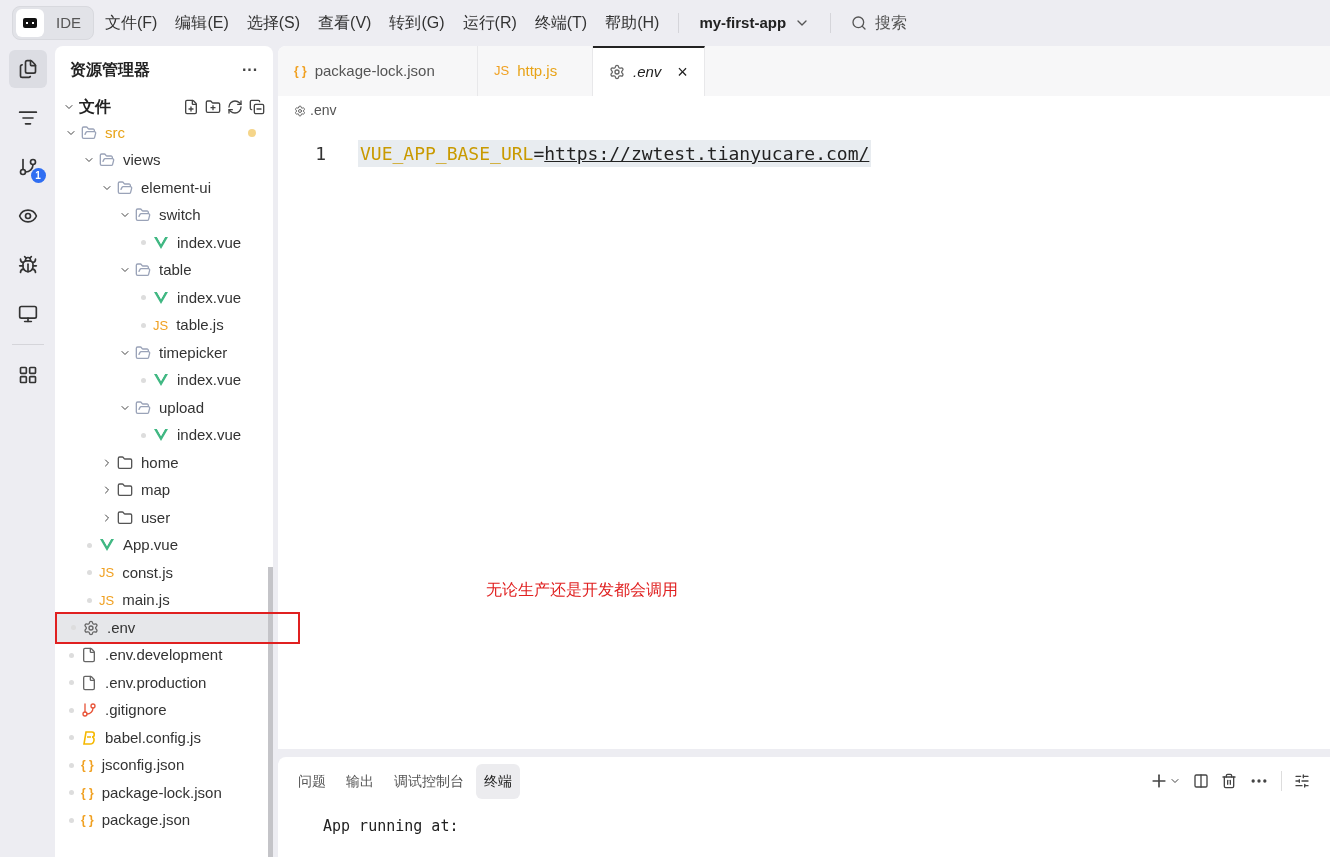 The height and width of the screenshot is (857, 1330). I want to click on ide-logo: IDE, so click(53, 23).